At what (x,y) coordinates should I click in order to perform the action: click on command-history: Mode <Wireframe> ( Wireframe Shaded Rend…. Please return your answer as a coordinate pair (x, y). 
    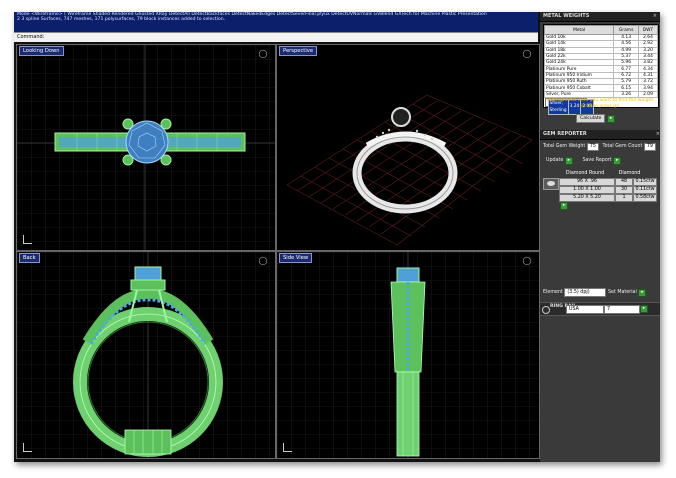
    Looking at the image, I should click on (276, 27).